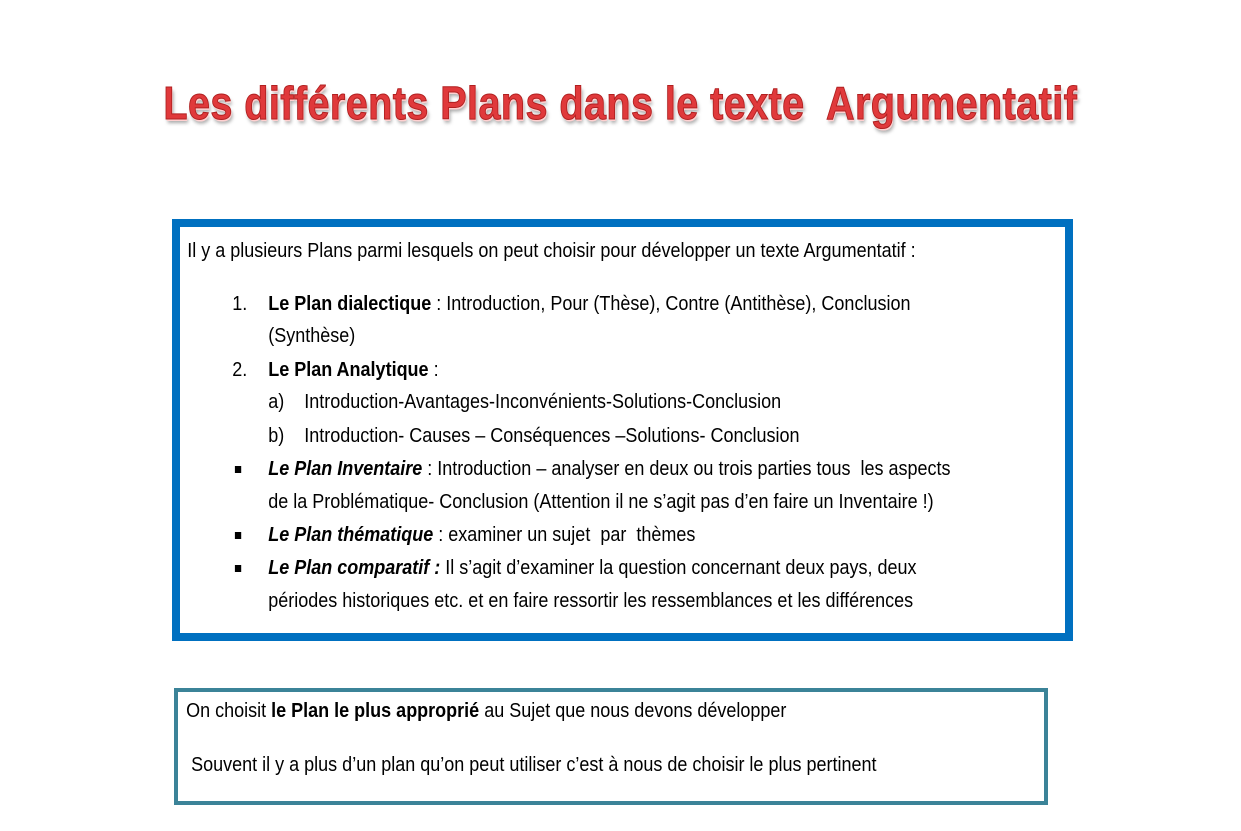 The image size is (1241, 831). I want to click on item-text: : examiner un sujet par thèmes, so click(564, 535).